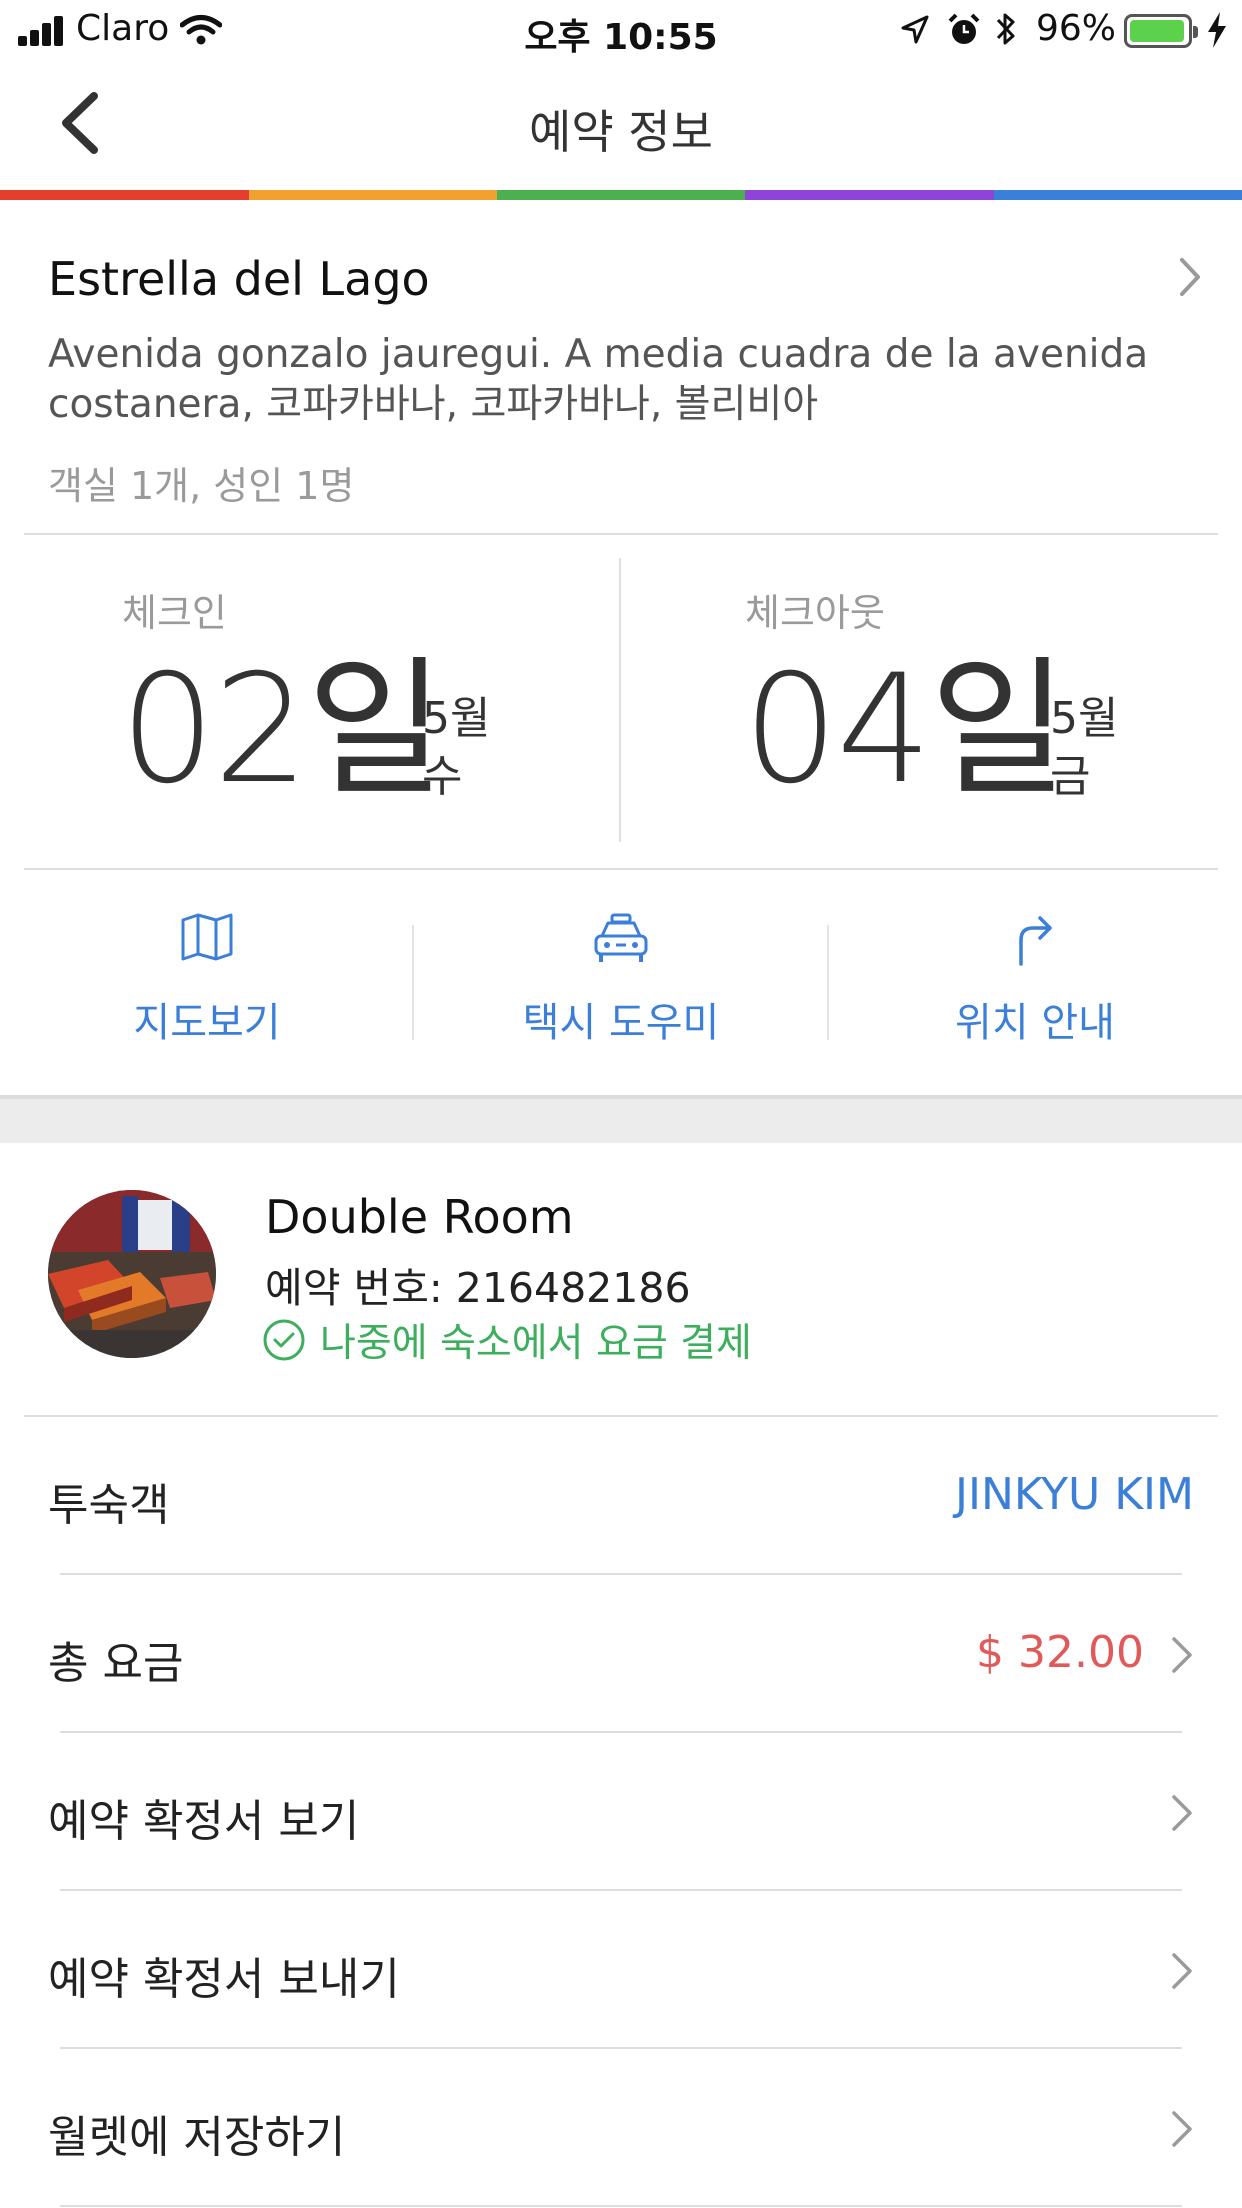 Image resolution: width=1242 pixels, height=2208 pixels. Describe the element at coordinates (1157, 31) in the screenshot. I see `battery-level-fill` at that location.